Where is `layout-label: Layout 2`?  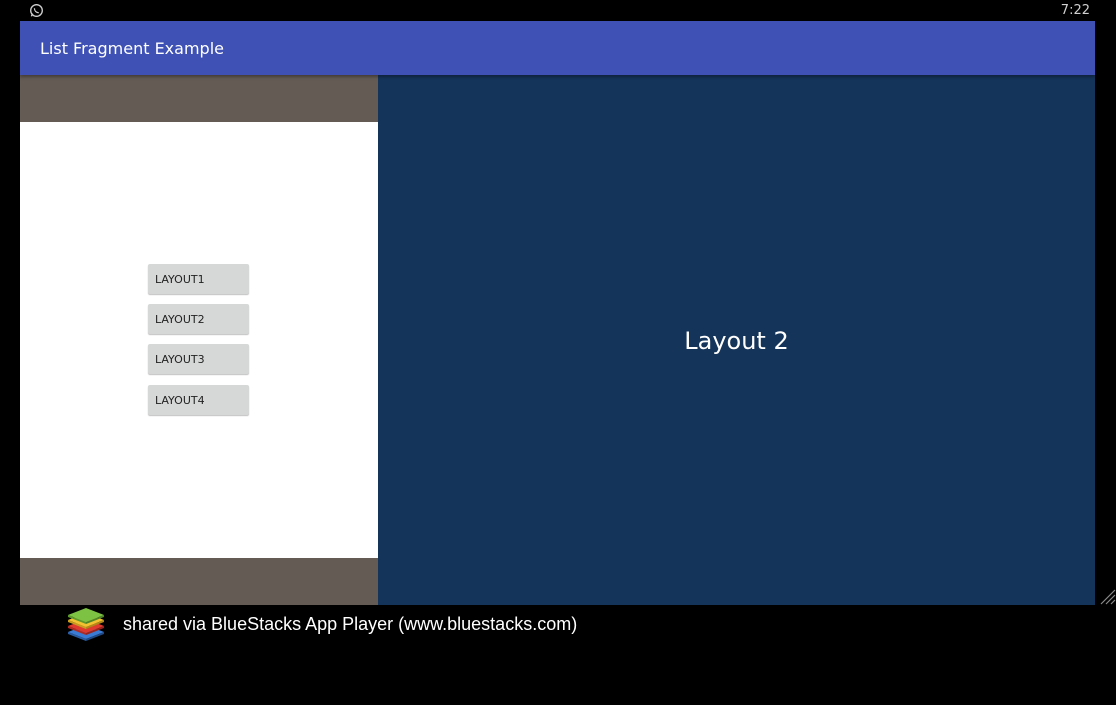
layout-label: Layout 2 is located at coordinates (736, 341).